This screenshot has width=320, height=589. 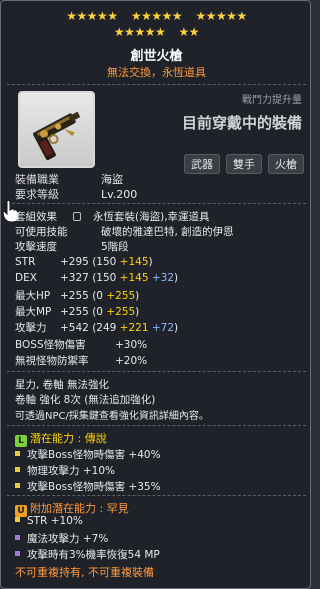 I want to click on potential-header: L 潛在能力 : 傳說, so click(x=61, y=438).